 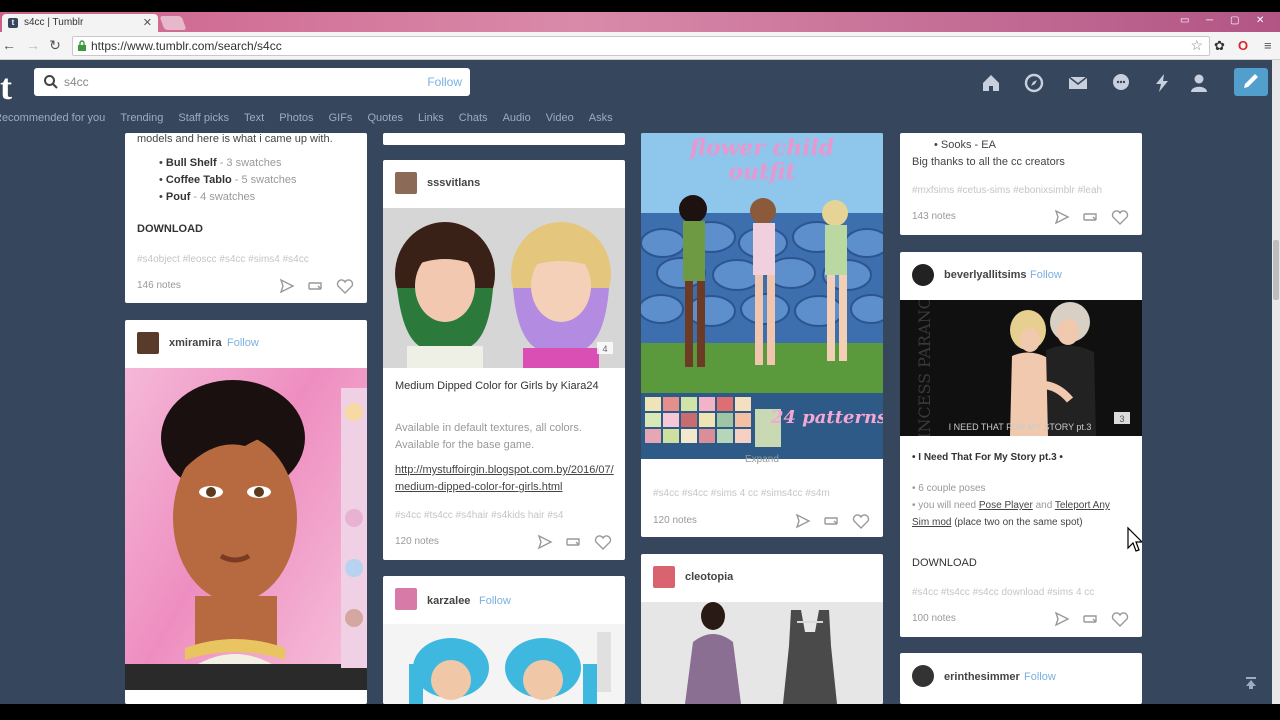 What do you see at coordinates (1034, 83) in the screenshot?
I see `explore-icon` at bounding box center [1034, 83].